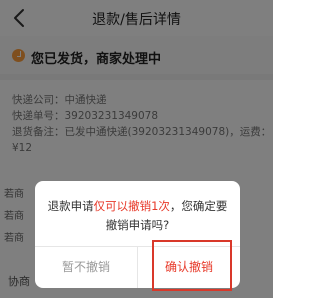  What do you see at coordinates (86, 267) in the screenshot?
I see `cancel-button: 暂不撤销` at bounding box center [86, 267].